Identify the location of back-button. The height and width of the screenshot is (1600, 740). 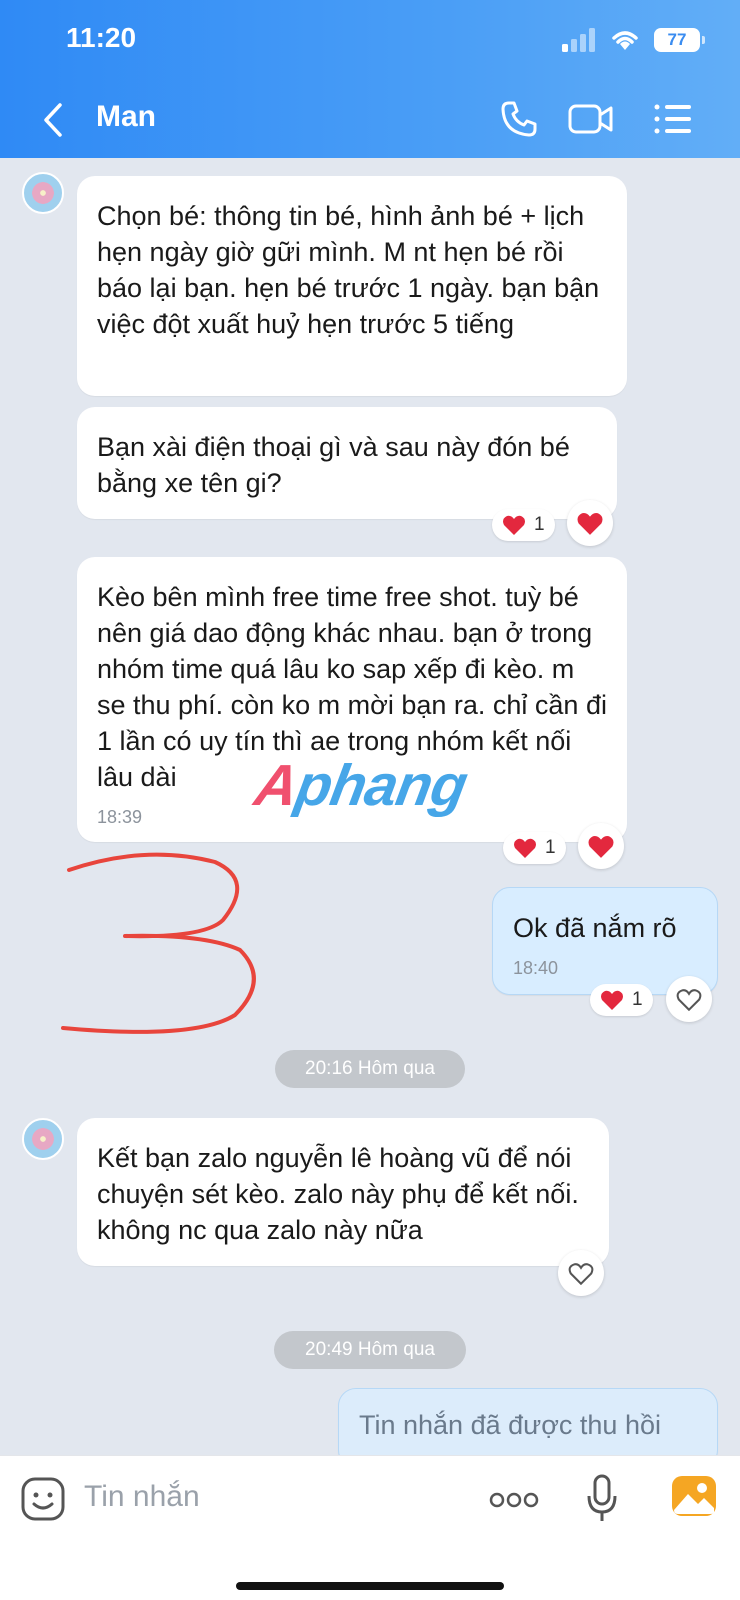
(53, 120).